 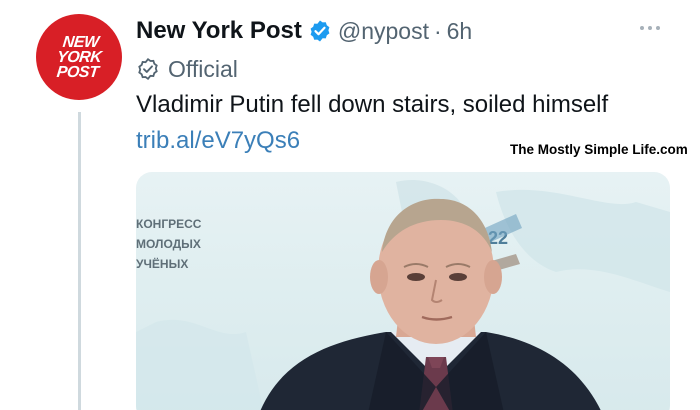 What do you see at coordinates (219, 31) in the screenshot?
I see `display-name: New York Post` at bounding box center [219, 31].